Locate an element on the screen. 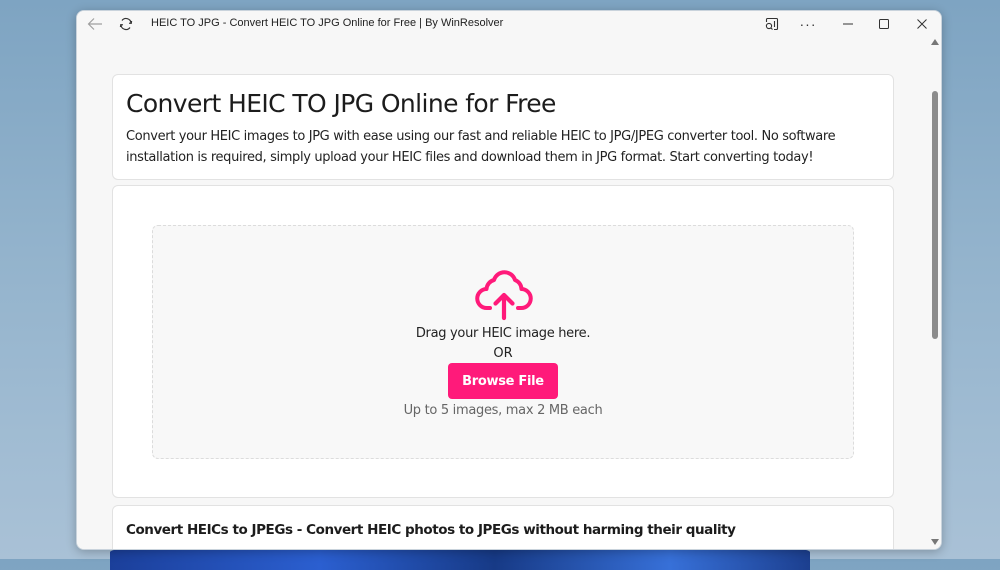 The width and height of the screenshot is (1000, 570). refresh-icon is located at coordinates (126, 24).